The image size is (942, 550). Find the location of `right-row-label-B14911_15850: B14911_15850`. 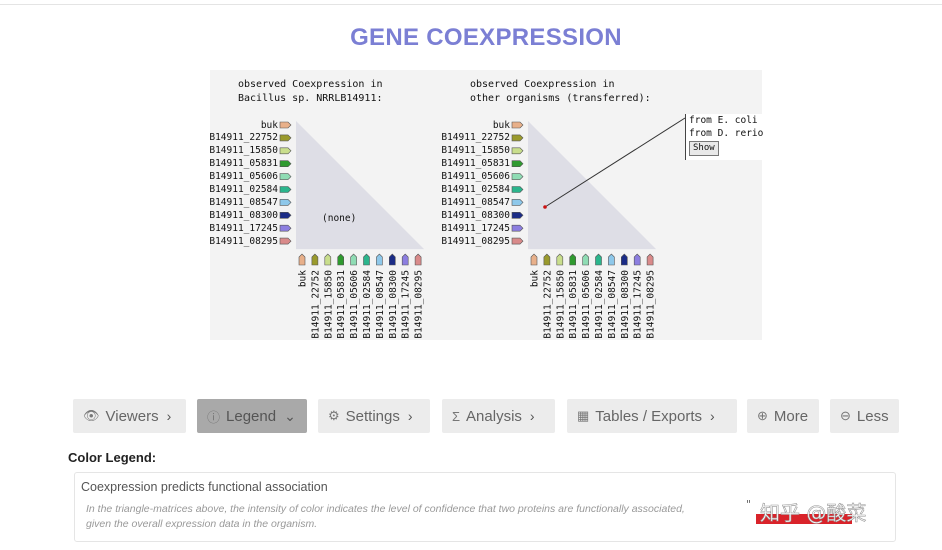

right-row-label-B14911_15850: B14911_15850 is located at coordinates (470, 150).